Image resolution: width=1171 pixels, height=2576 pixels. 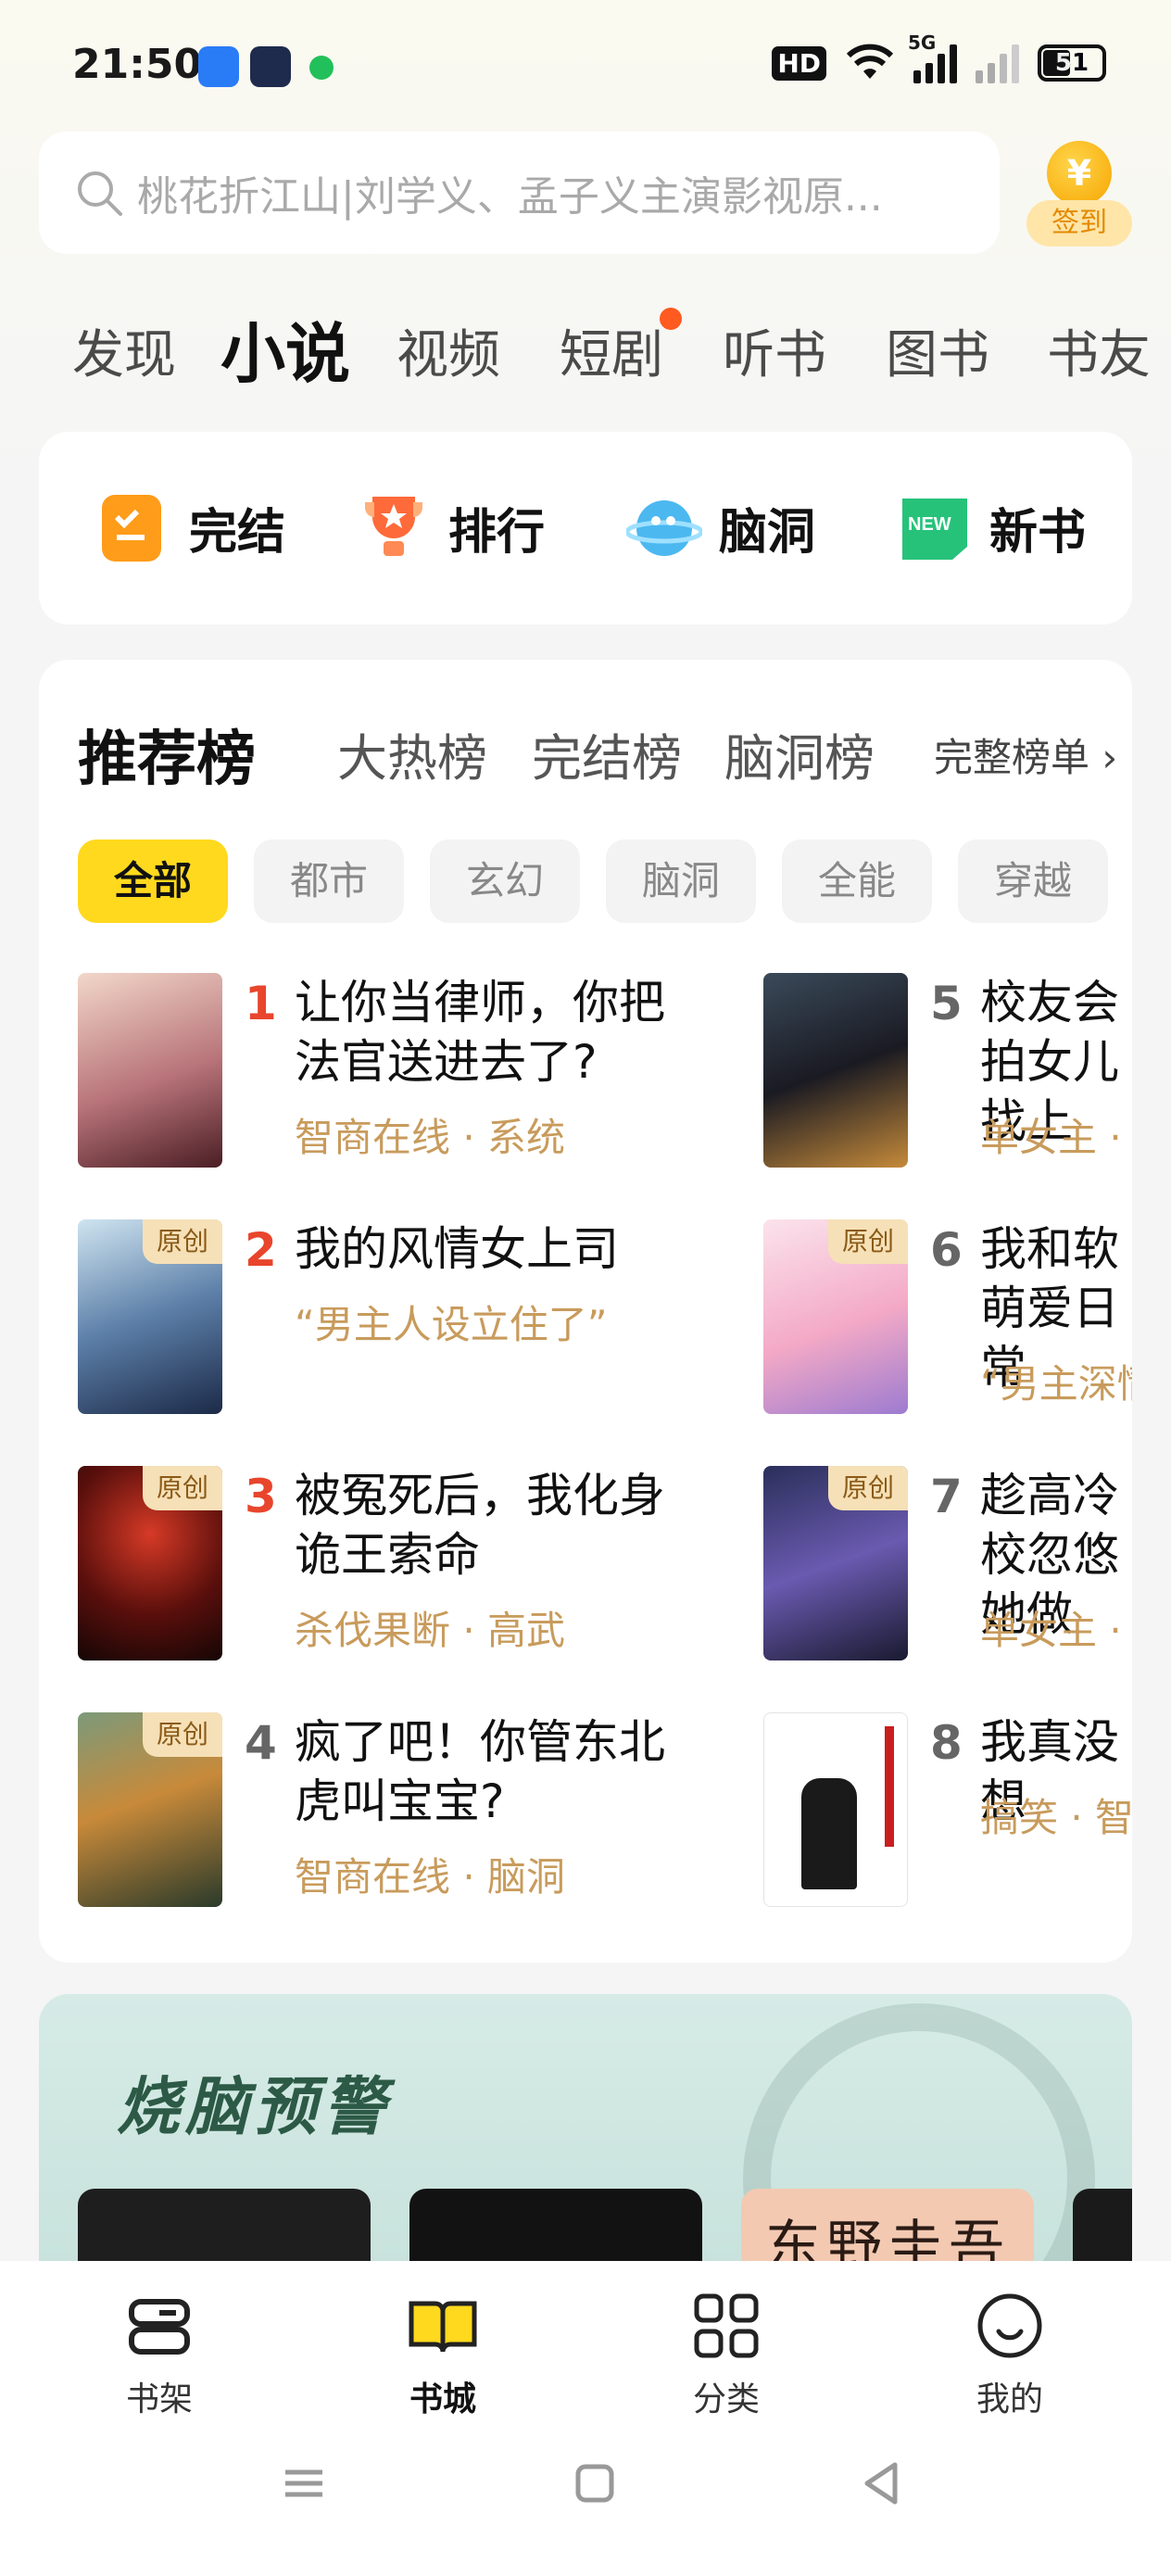 I want to click on book-title: 我的风情女上司, so click(x=457, y=1249).